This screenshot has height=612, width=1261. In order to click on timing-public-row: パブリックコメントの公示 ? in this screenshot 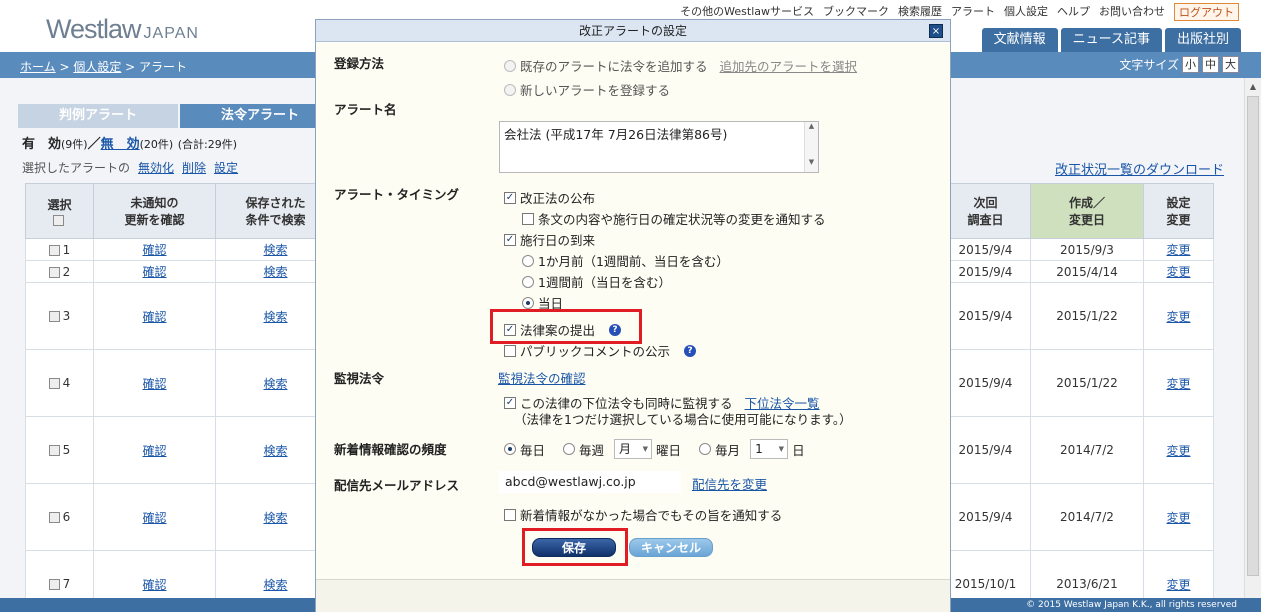, I will do `click(600, 350)`.